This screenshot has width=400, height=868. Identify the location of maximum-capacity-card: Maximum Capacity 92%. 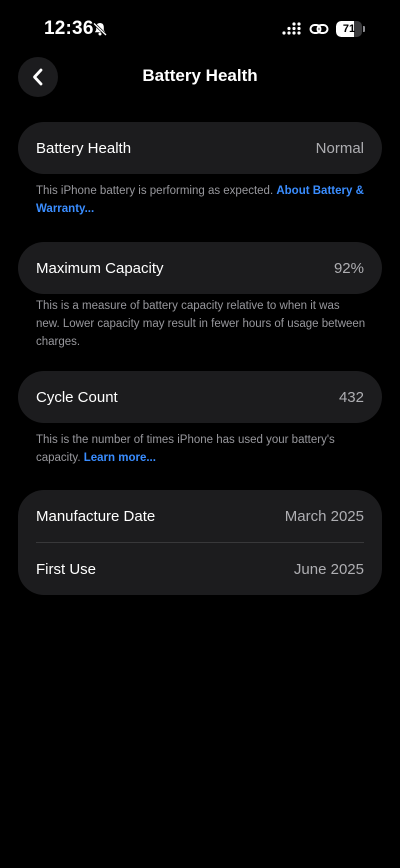
(200, 268).